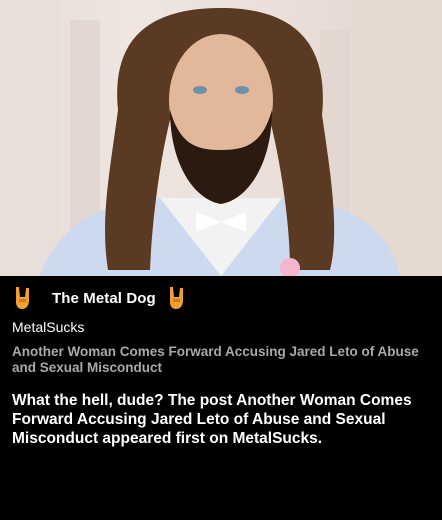 The image size is (442, 520). I want to click on site-name: MetalSucks, so click(48, 327).